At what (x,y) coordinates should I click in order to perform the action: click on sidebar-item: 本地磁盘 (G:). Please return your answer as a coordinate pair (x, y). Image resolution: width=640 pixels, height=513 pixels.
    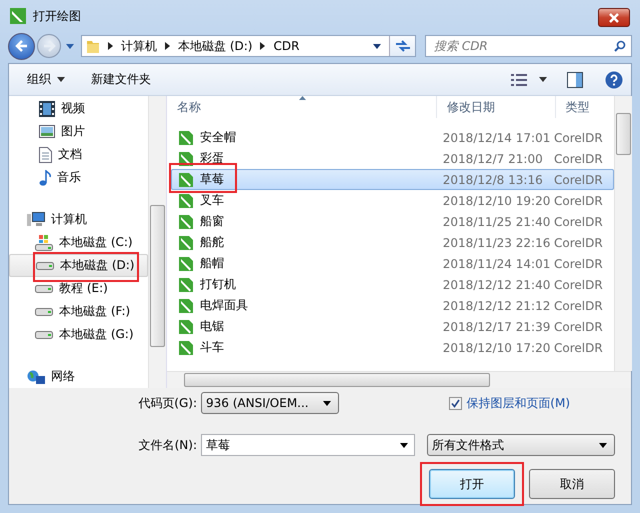
    Looking at the image, I should click on (78, 334).